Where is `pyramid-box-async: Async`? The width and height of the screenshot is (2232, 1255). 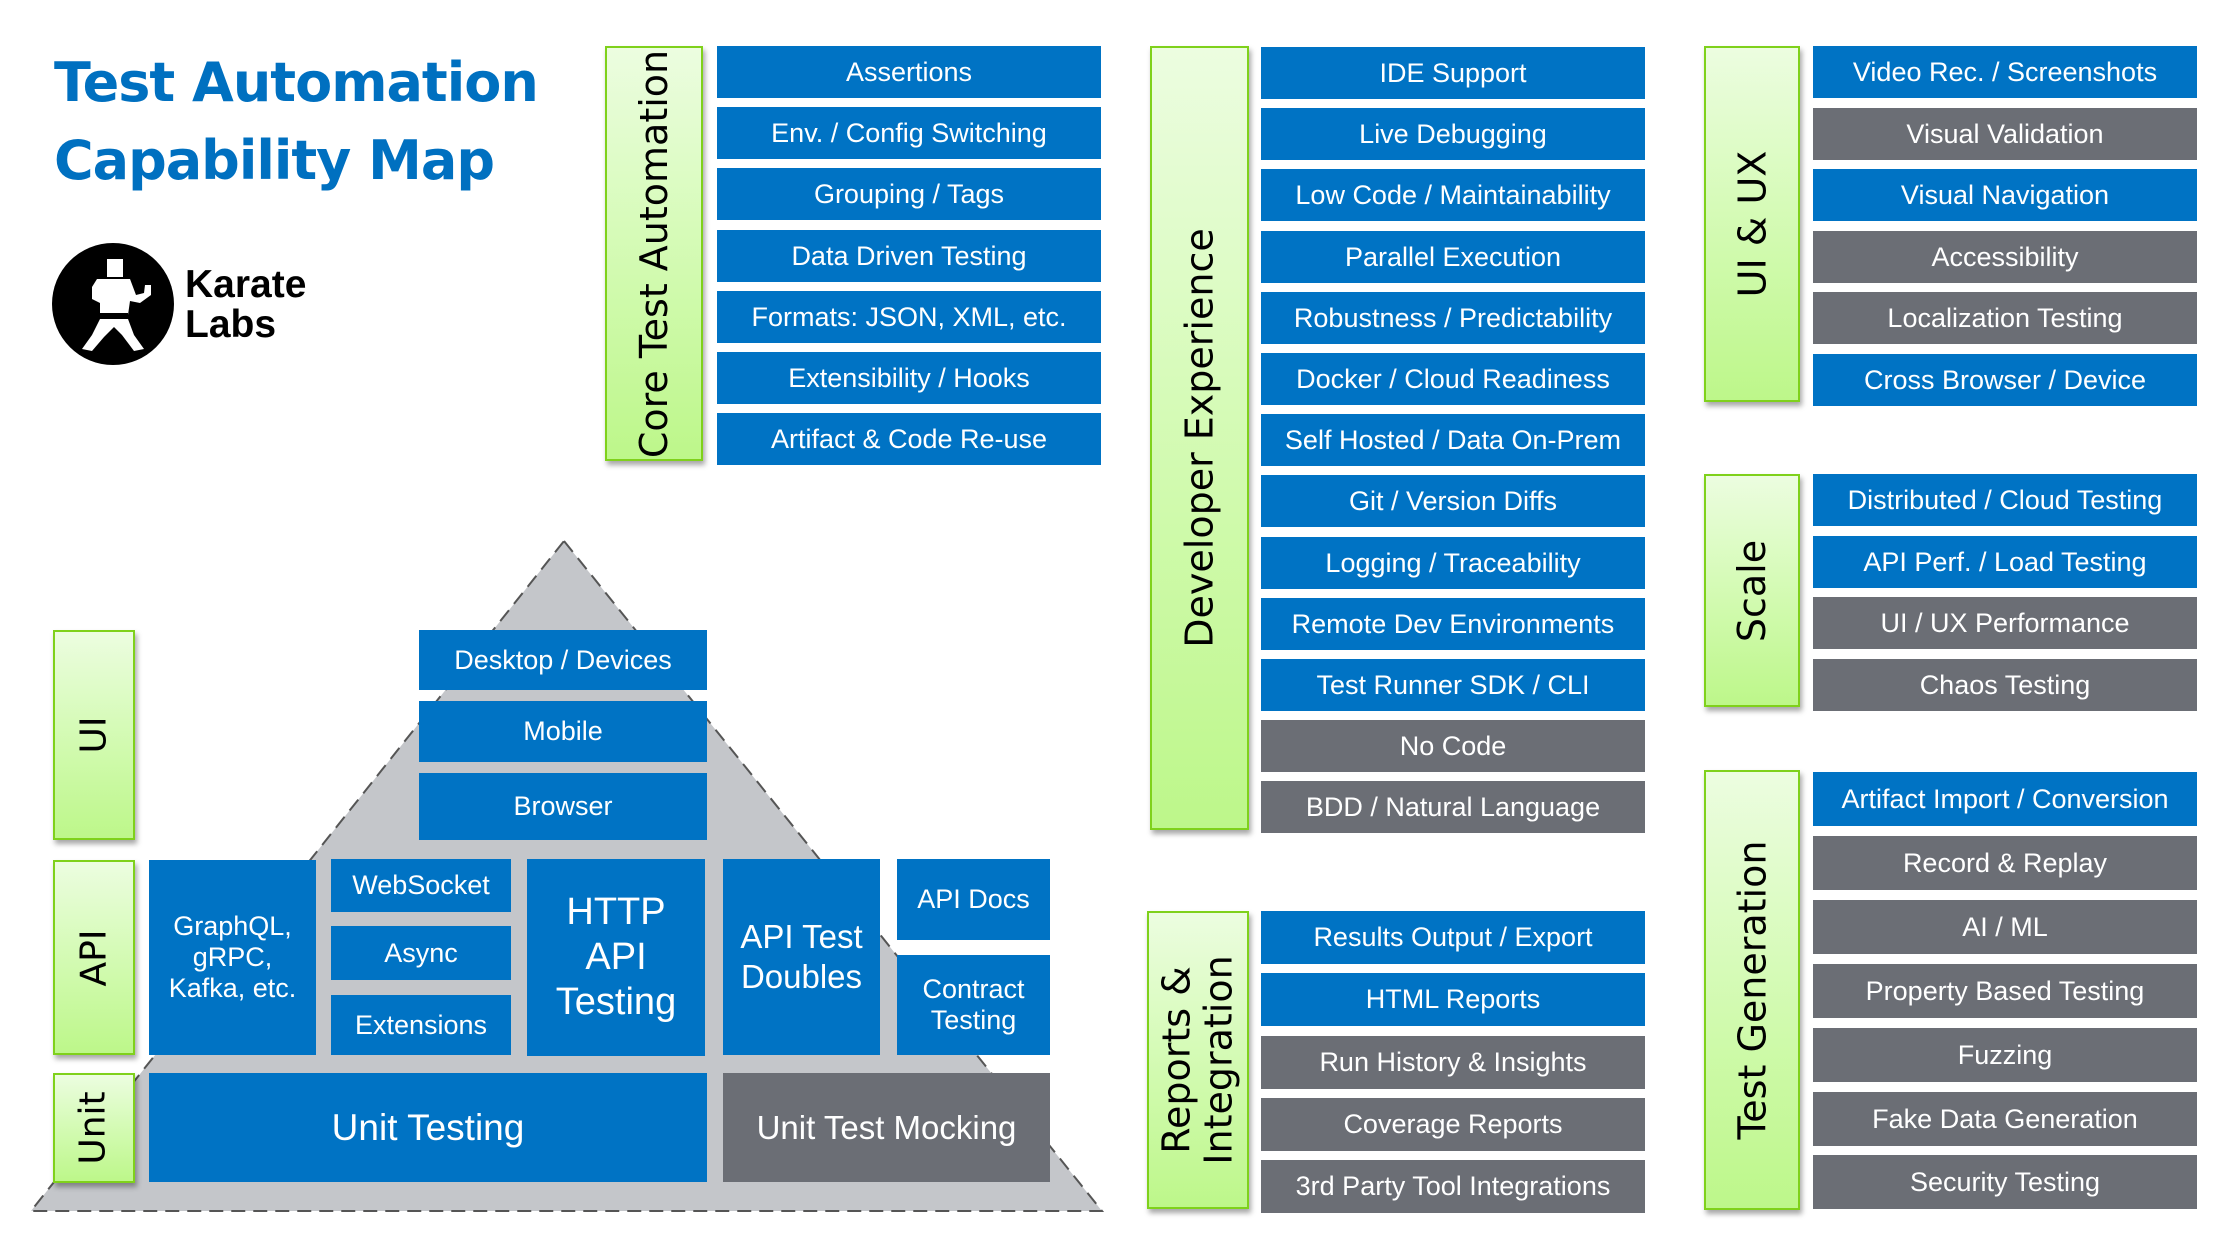
pyramid-box-async: Async is located at coordinates (421, 953).